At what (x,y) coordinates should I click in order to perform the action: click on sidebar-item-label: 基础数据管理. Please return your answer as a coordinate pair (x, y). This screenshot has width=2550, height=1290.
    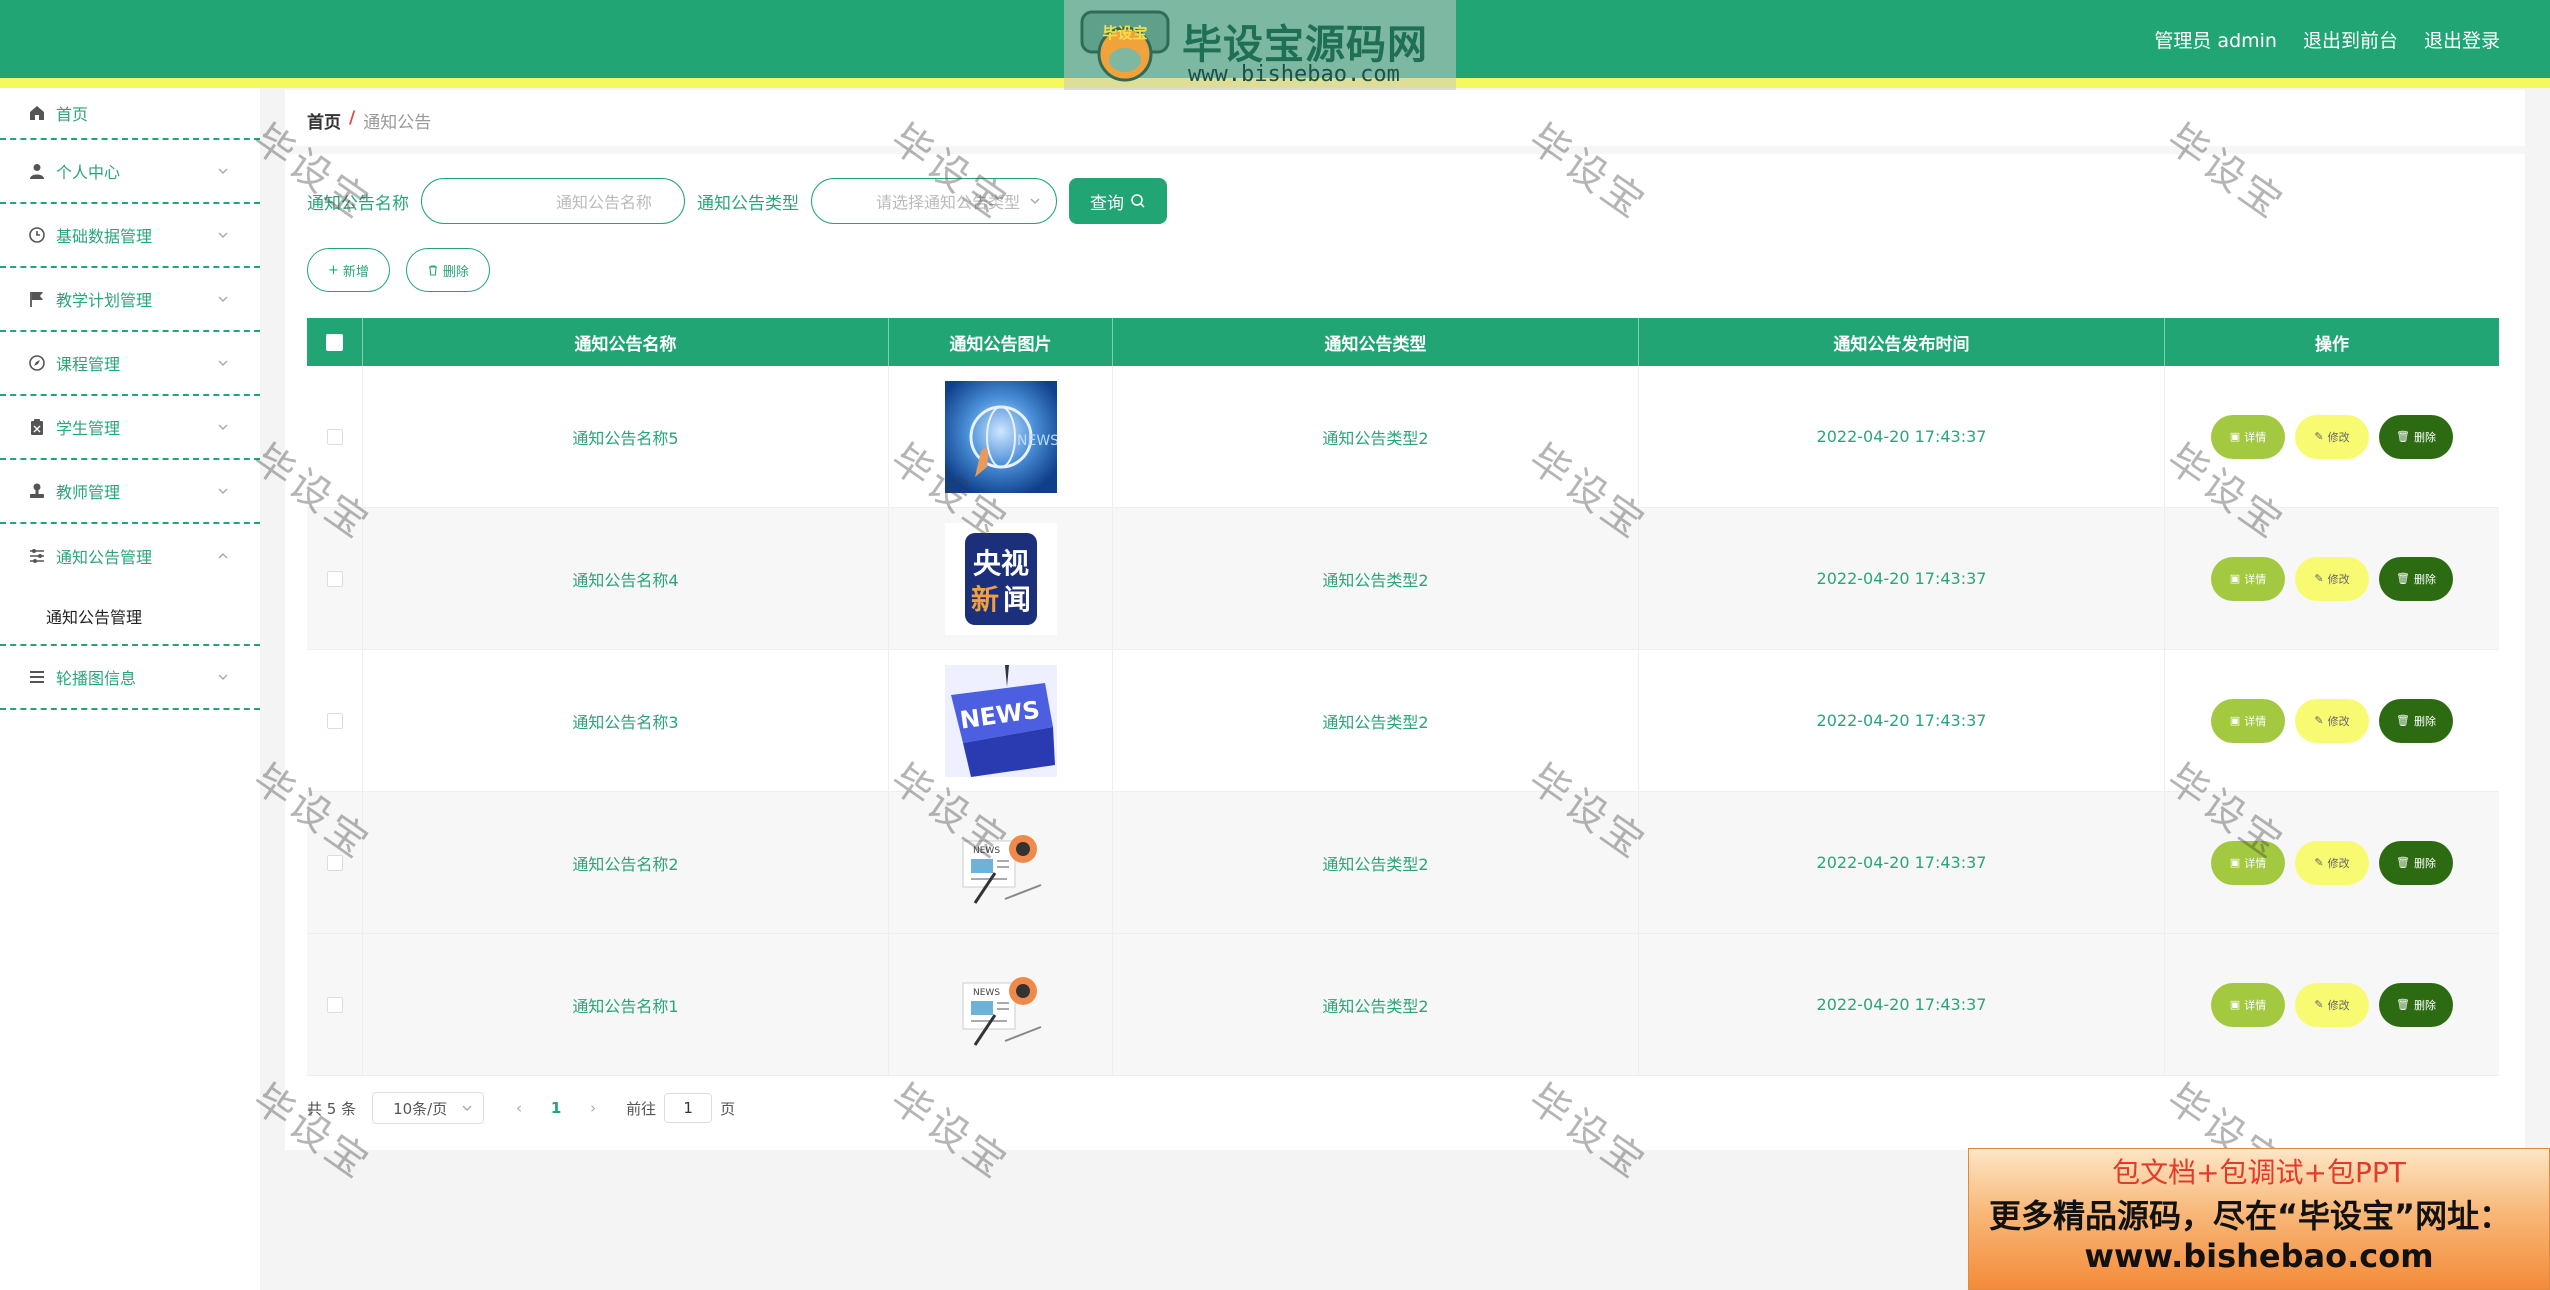
    Looking at the image, I should click on (104, 236).